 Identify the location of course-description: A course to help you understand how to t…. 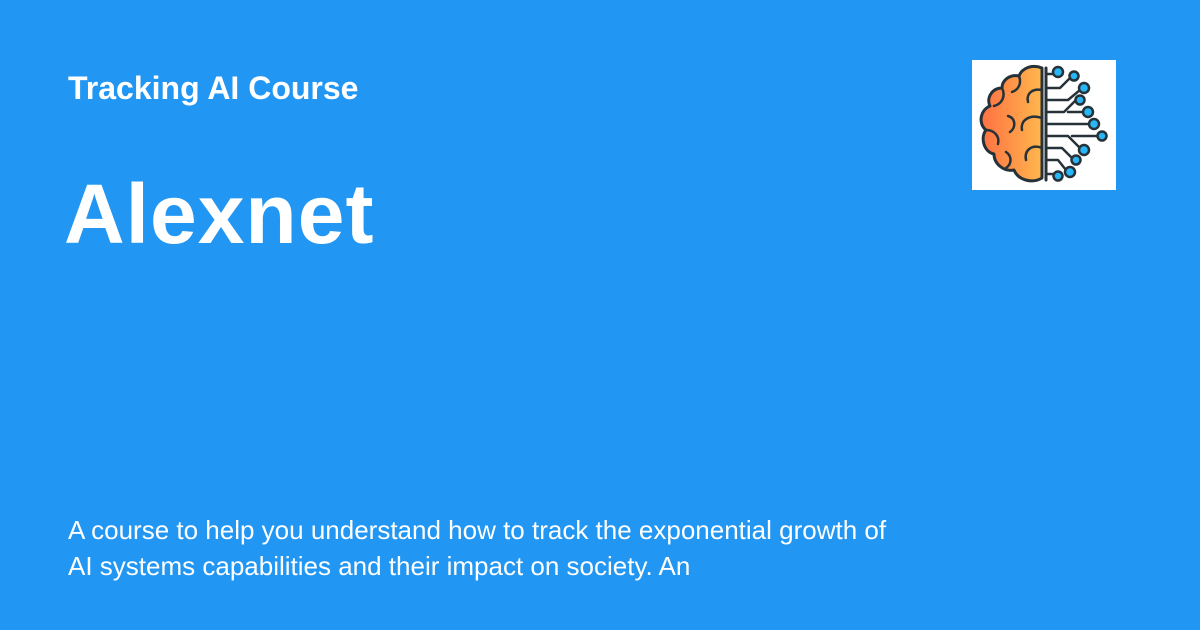
(477, 548).